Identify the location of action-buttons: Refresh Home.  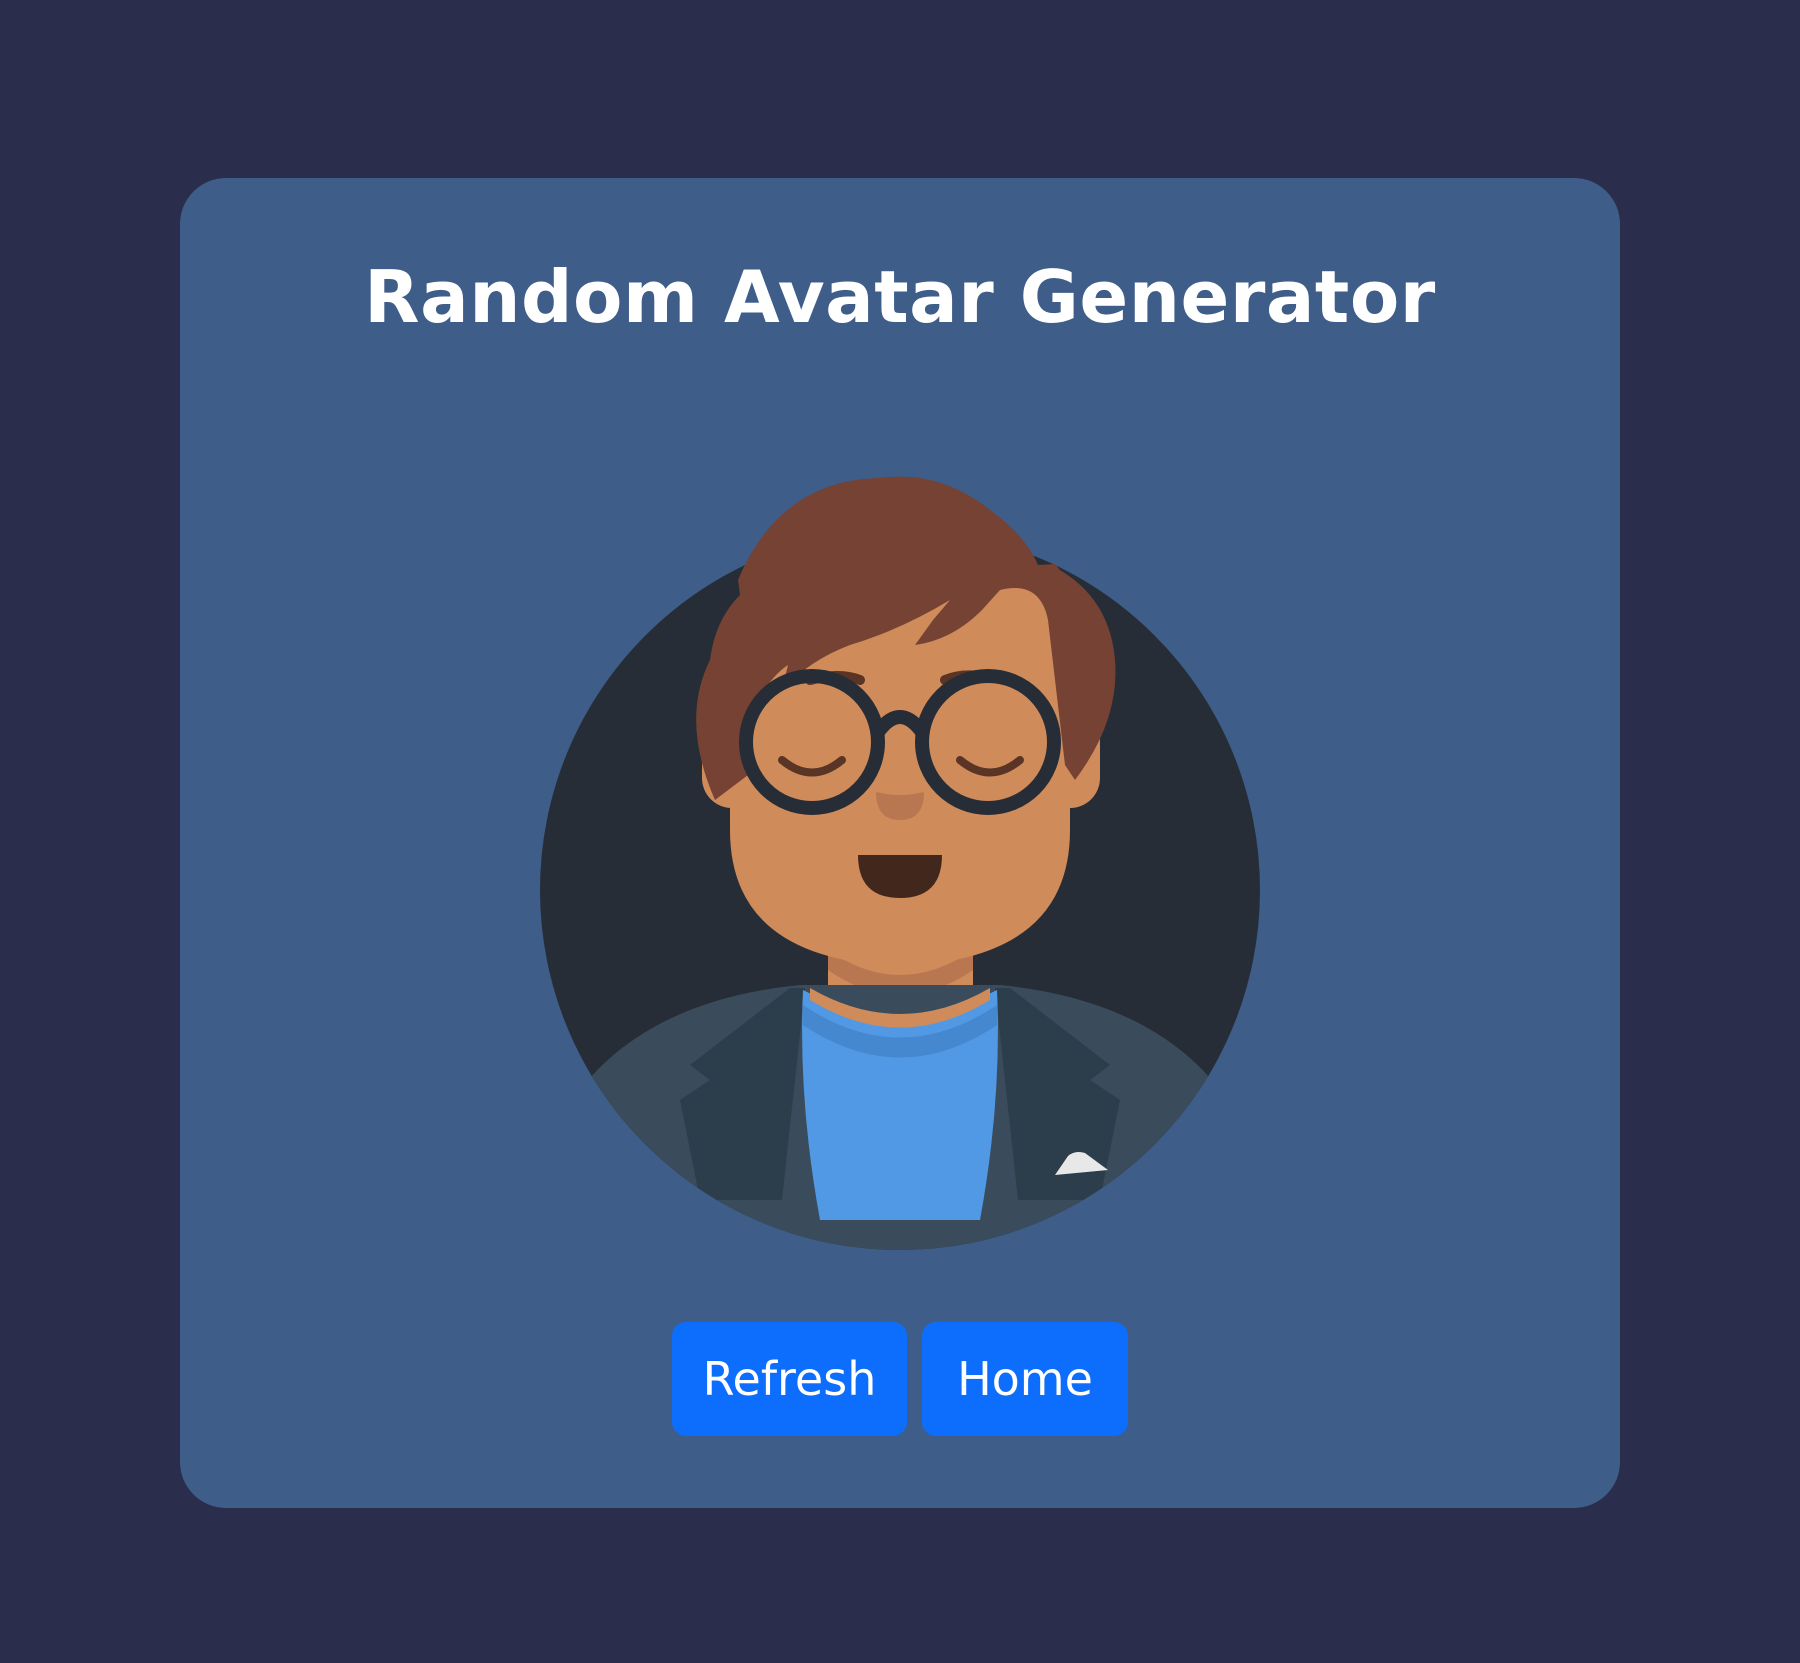
(900, 1379).